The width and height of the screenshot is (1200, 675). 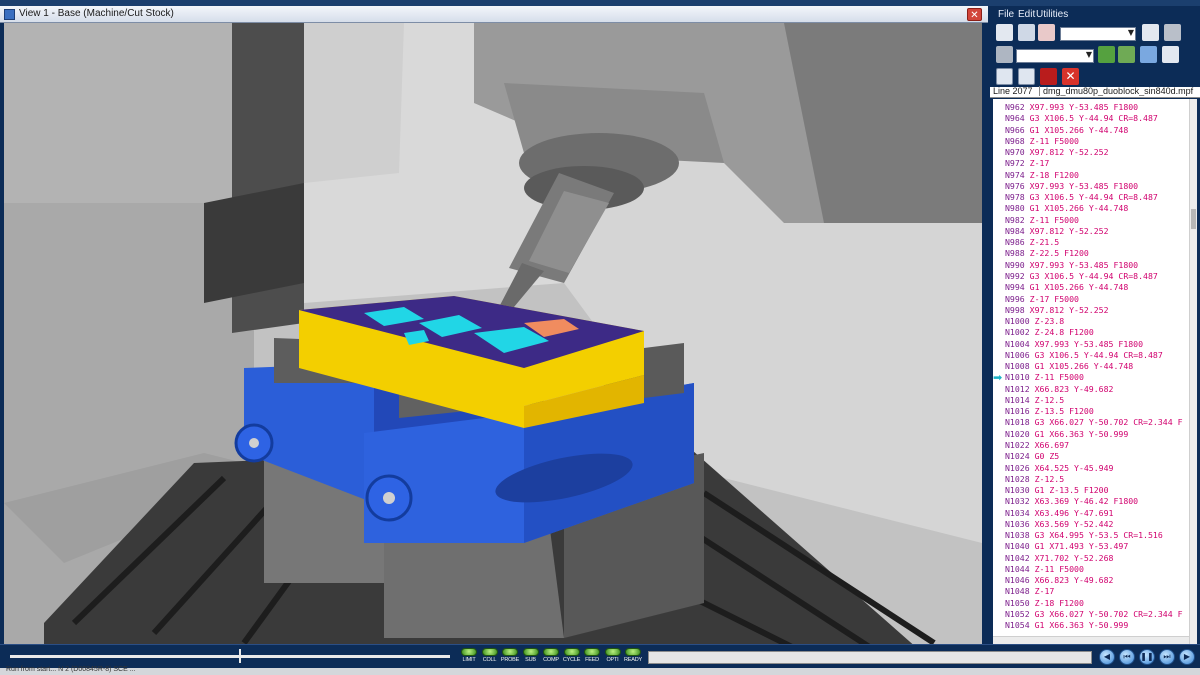 I want to click on split-horizontal-icon, so click(x=1026, y=76).